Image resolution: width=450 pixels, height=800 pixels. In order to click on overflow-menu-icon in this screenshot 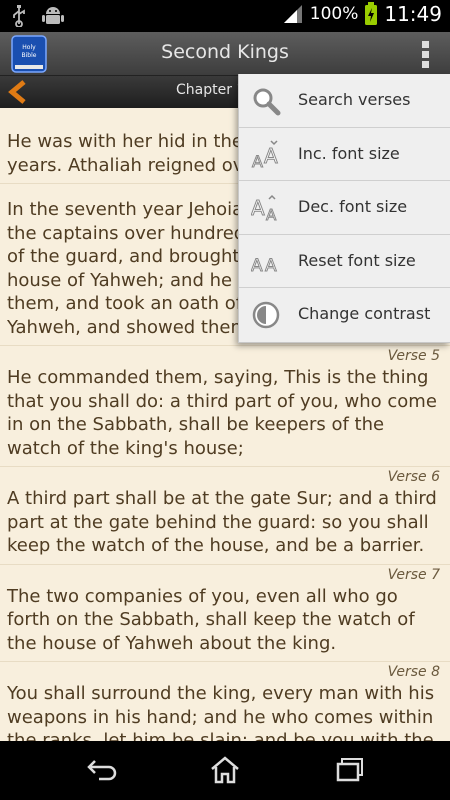, I will do `click(426, 54)`.